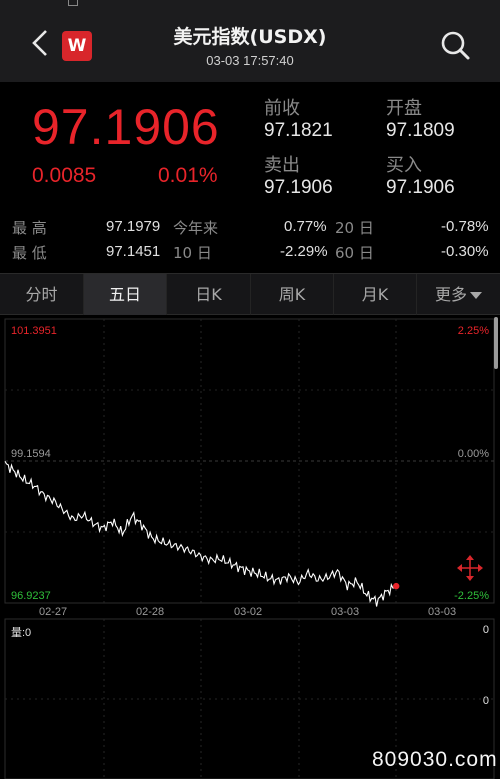 The image size is (500, 779). What do you see at coordinates (473, 331) in the screenshot?
I see `y-axis-right-top-label: 2.25%` at bounding box center [473, 331].